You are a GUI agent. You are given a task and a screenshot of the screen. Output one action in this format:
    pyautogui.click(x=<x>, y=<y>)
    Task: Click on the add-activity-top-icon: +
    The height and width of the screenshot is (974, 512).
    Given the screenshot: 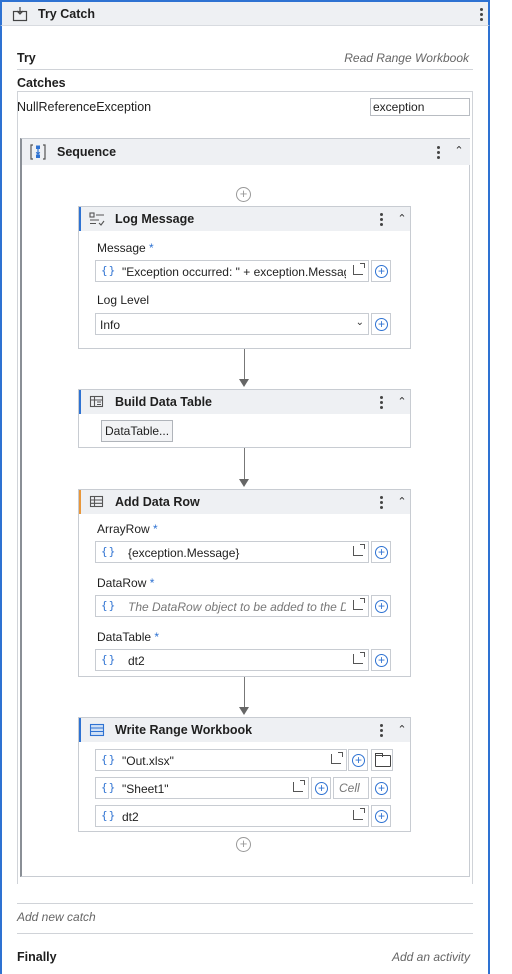 What is the action you would take?
    pyautogui.click(x=243, y=194)
    